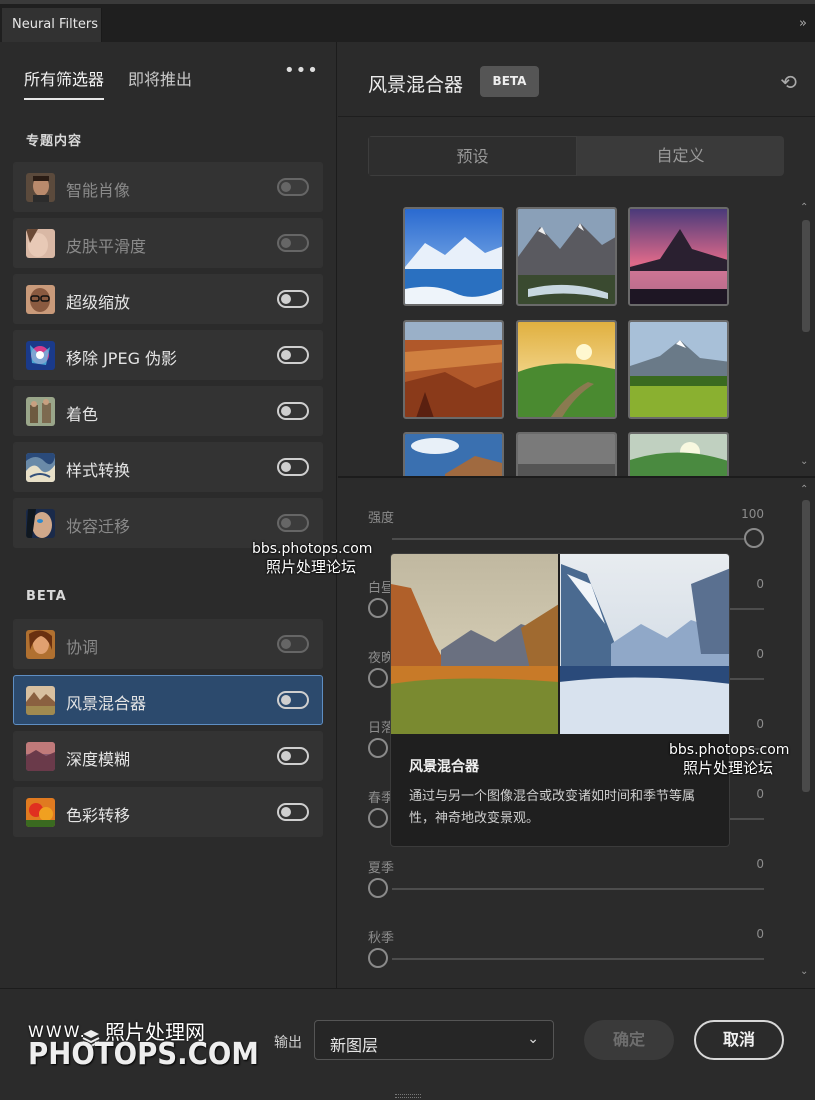 This screenshot has width=815, height=1100. I want to click on filter-item-skin-smoothing: 皮肤平滑度, so click(168, 243).